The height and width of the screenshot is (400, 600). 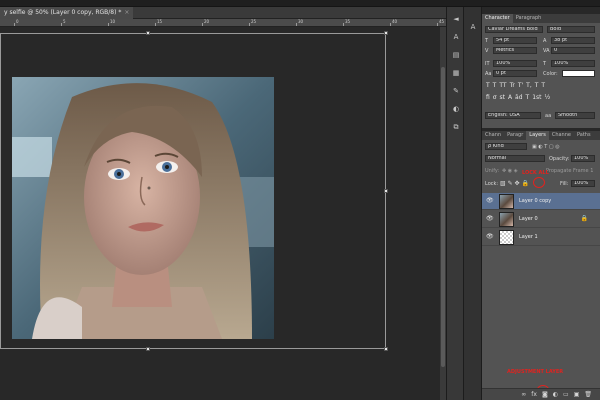 What do you see at coordinates (487, 64) in the screenshot?
I see `vertical-scale-icon: IT` at bounding box center [487, 64].